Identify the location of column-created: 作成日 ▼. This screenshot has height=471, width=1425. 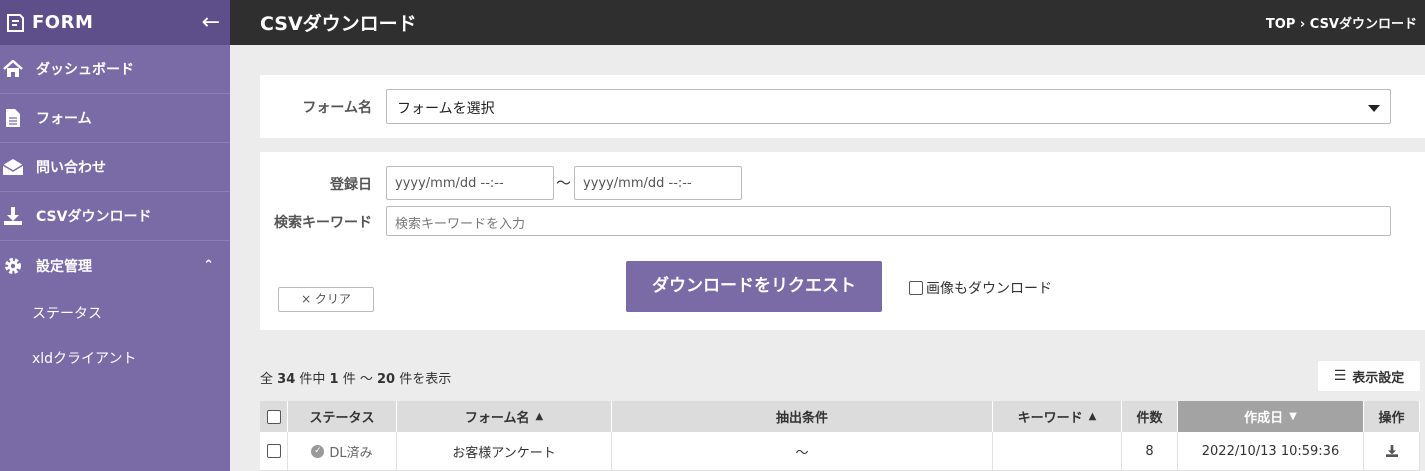
(1271, 416).